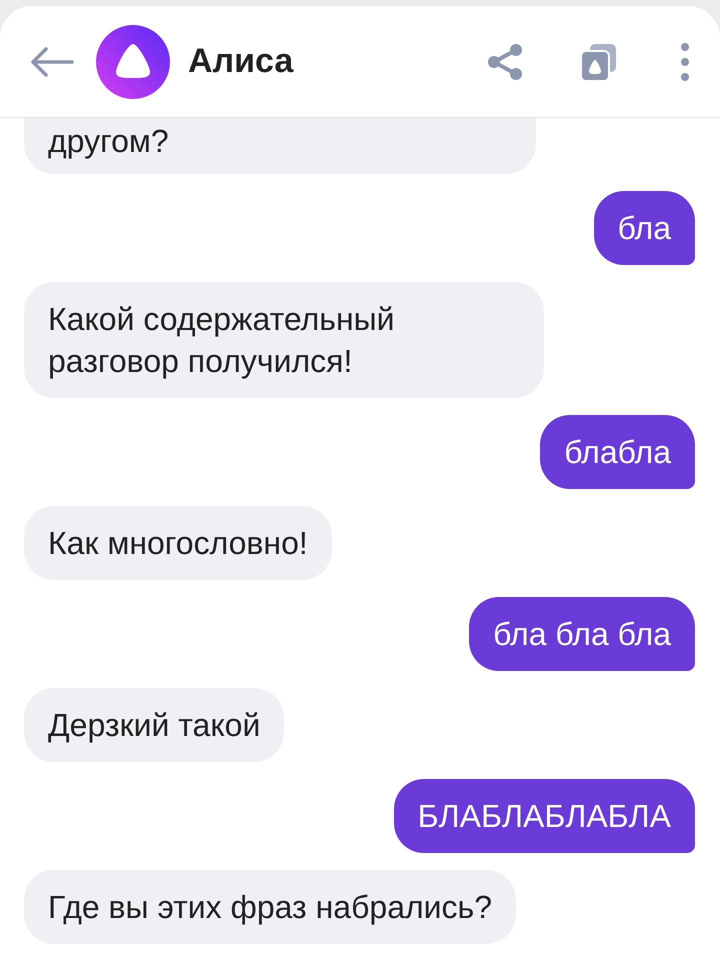  I want to click on message-bubble: блабла, so click(617, 452).